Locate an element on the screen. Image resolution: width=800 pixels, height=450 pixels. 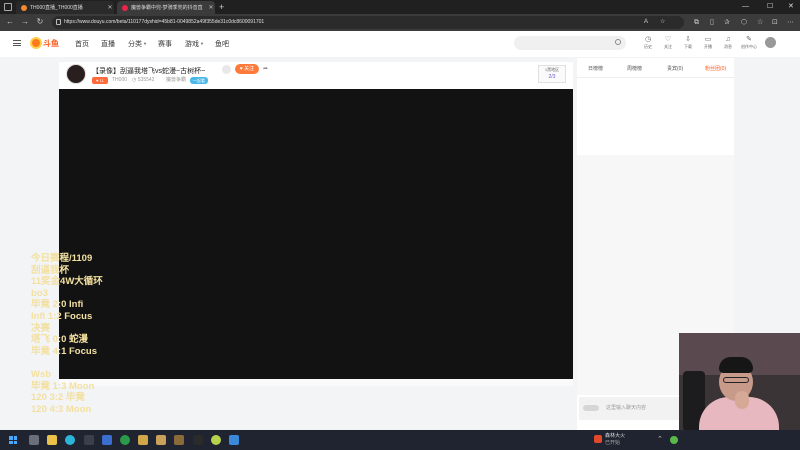
overlay-line: 决赛 is located at coordinates (41, 328).